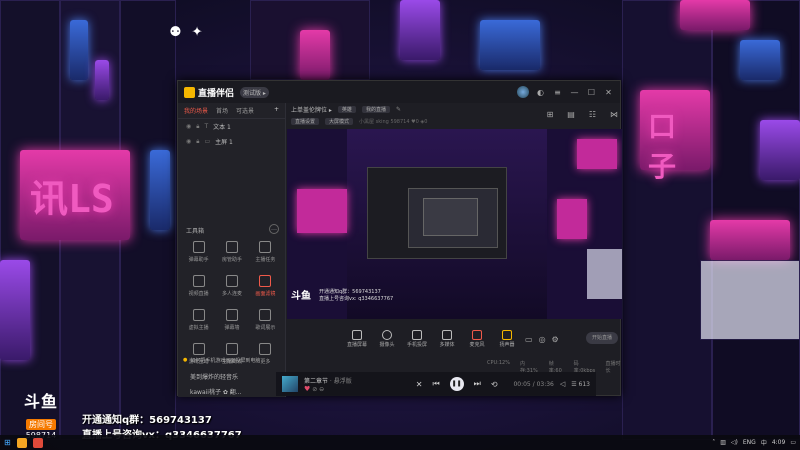  Describe the element at coordinates (417, 335) in the screenshot. I see `phone-icon` at that location.